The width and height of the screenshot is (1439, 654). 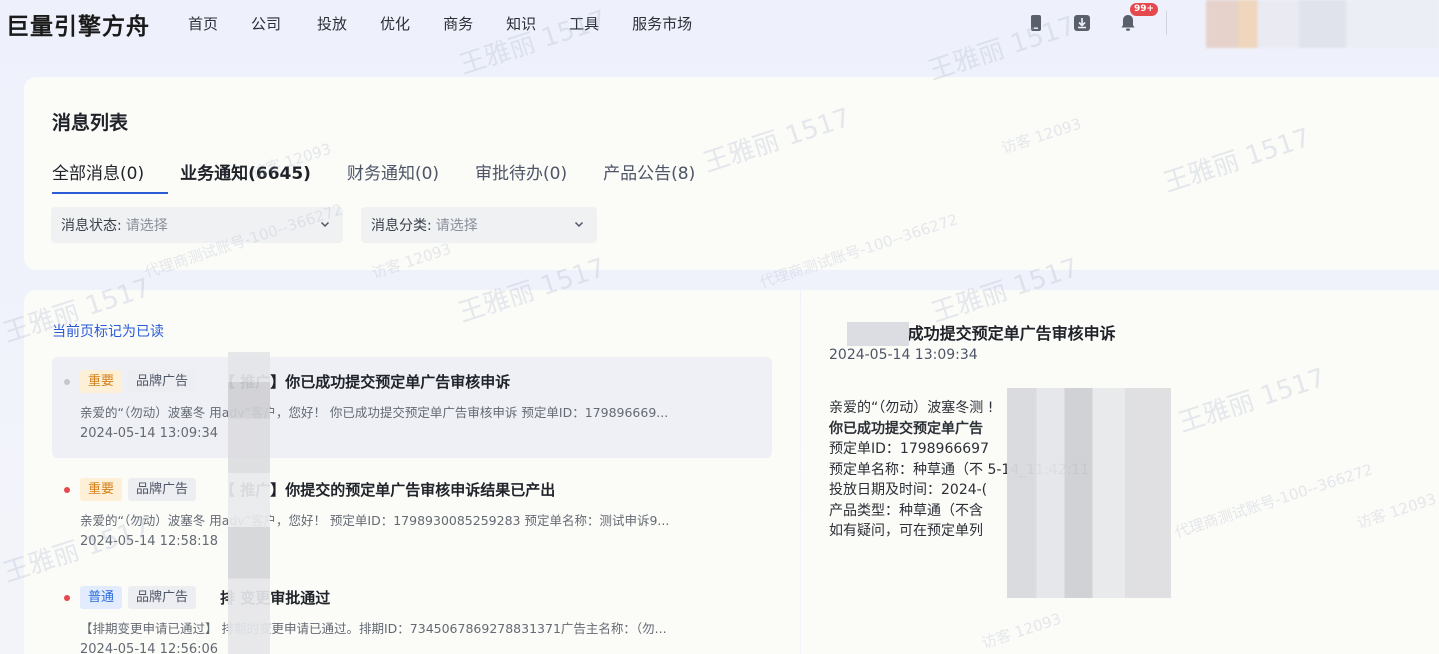 I want to click on message-status-placeholder: 请选择, so click(x=146, y=226).